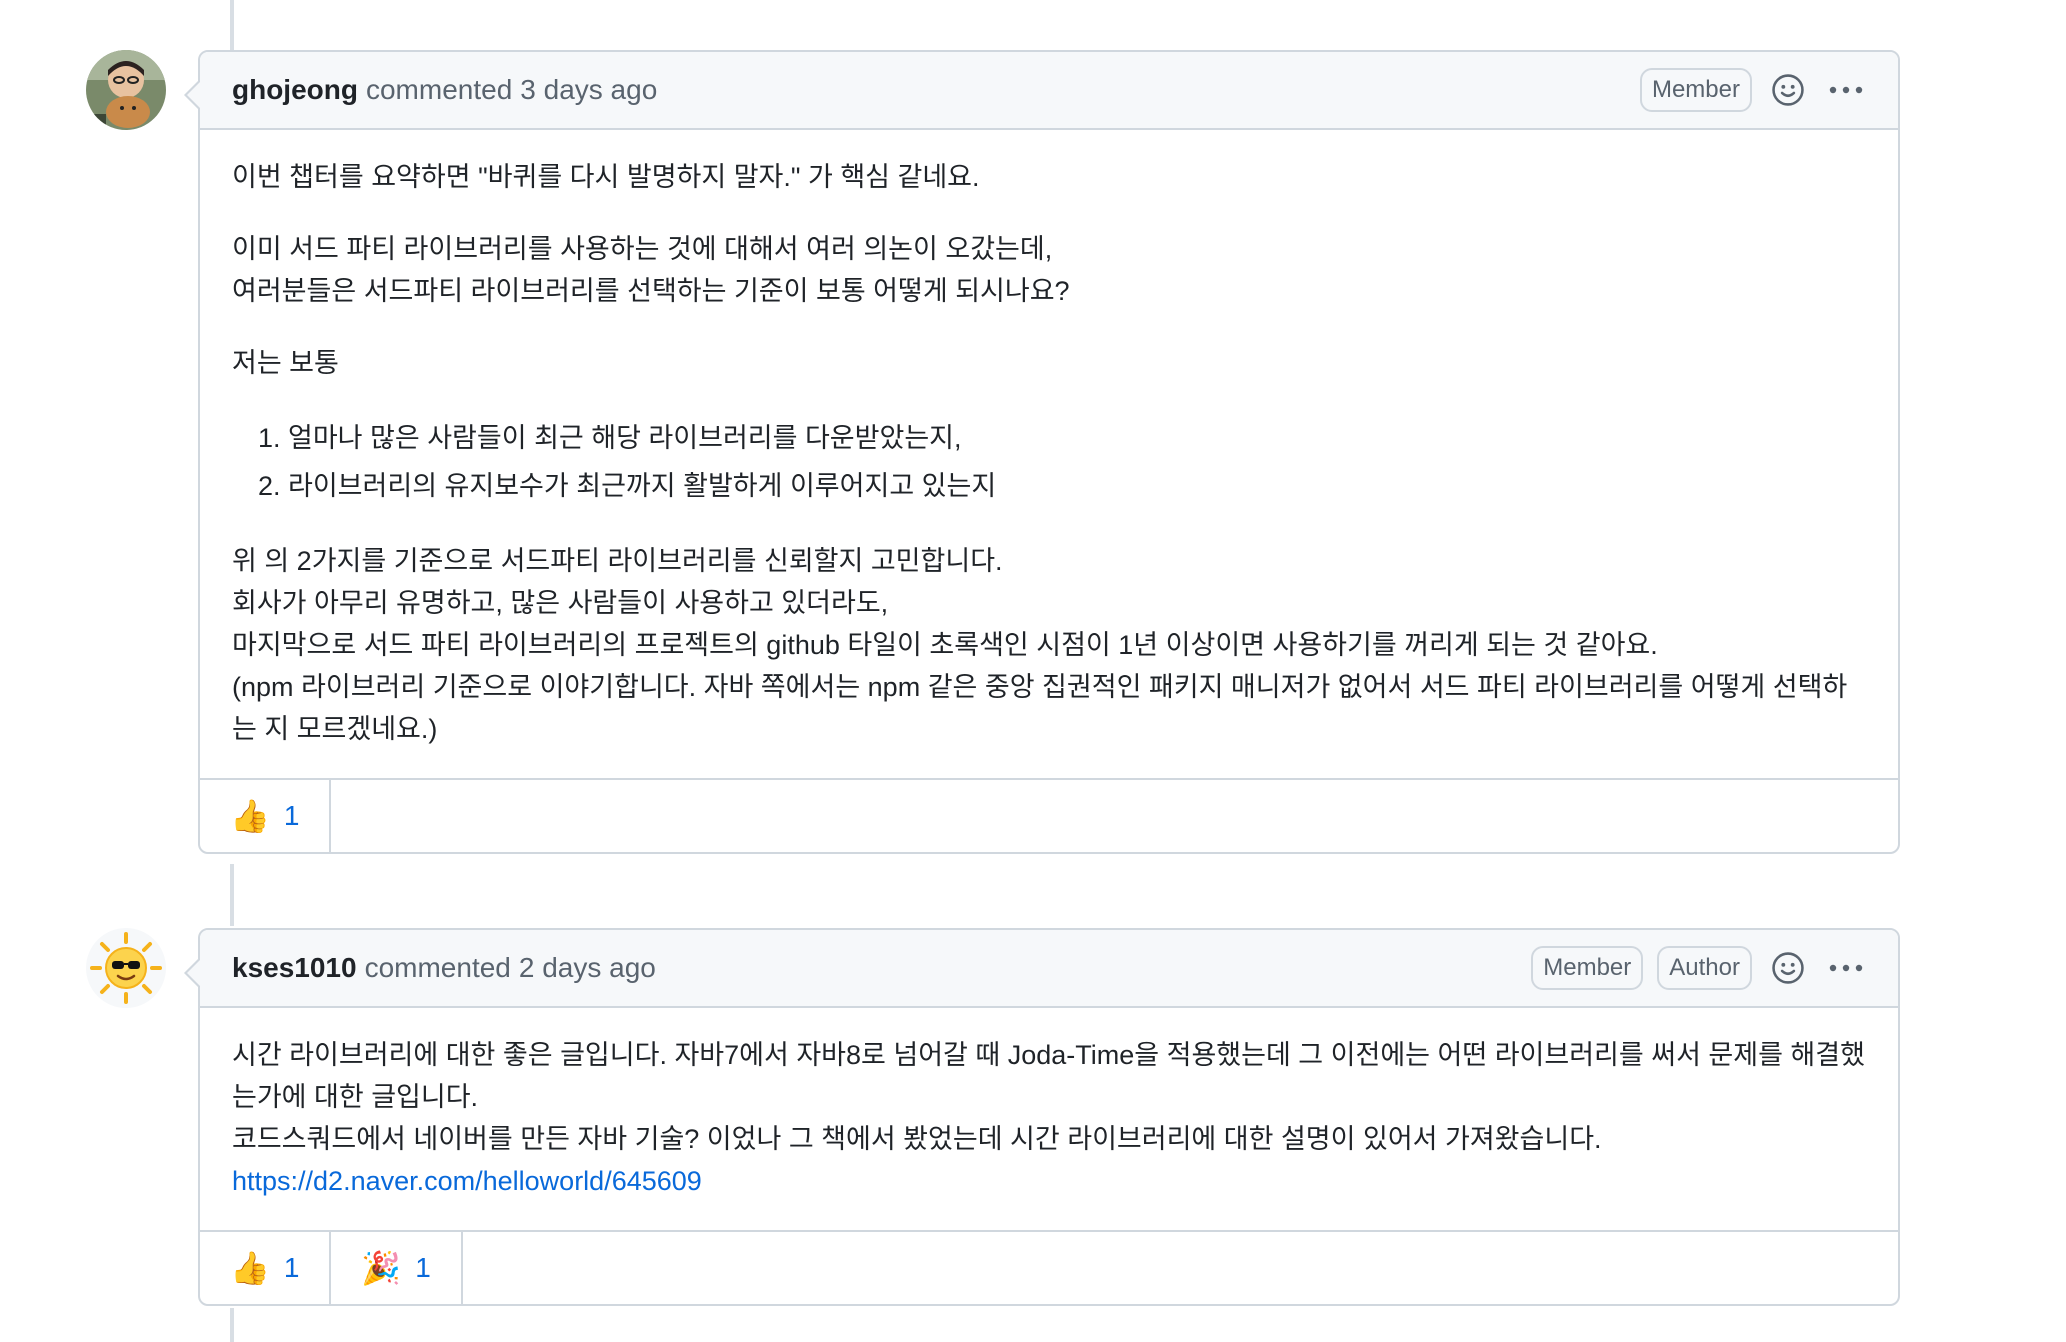 This screenshot has width=2066, height=1342. What do you see at coordinates (295, 90) in the screenshot?
I see `comment-author: ghojeong` at bounding box center [295, 90].